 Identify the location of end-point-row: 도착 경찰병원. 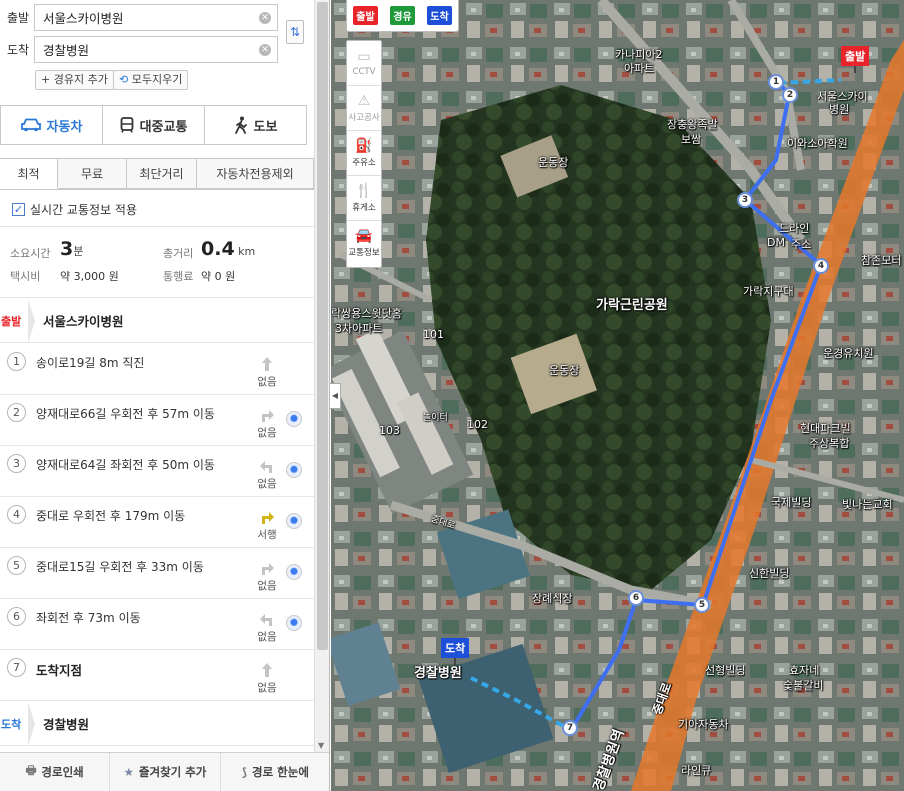
(157, 723).